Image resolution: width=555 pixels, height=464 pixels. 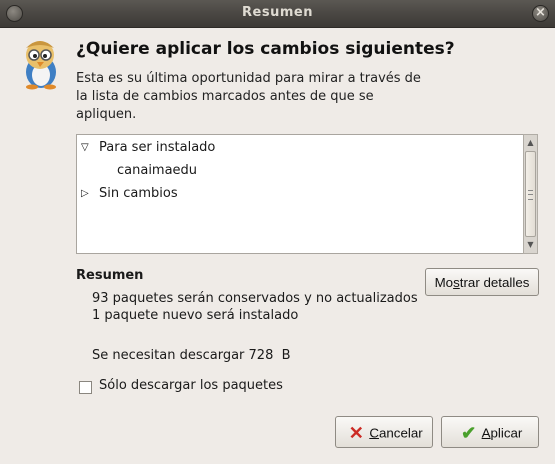 I want to click on close-button: ×, so click(x=540, y=13).